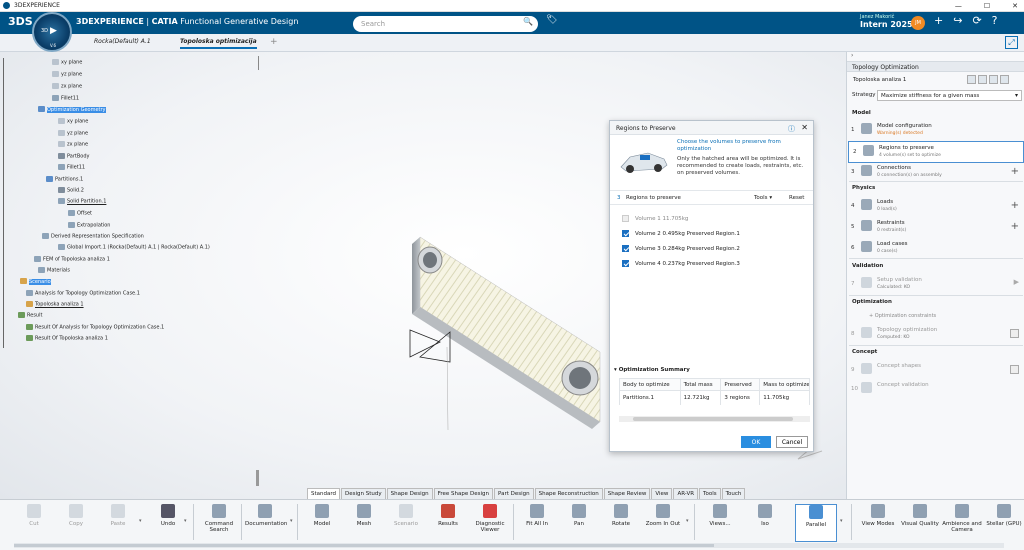 The height and width of the screenshot is (550, 1024). What do you see at coordinates (445, 24) in the screenshot?
I see `search-input` at bounding box center [445, 24].